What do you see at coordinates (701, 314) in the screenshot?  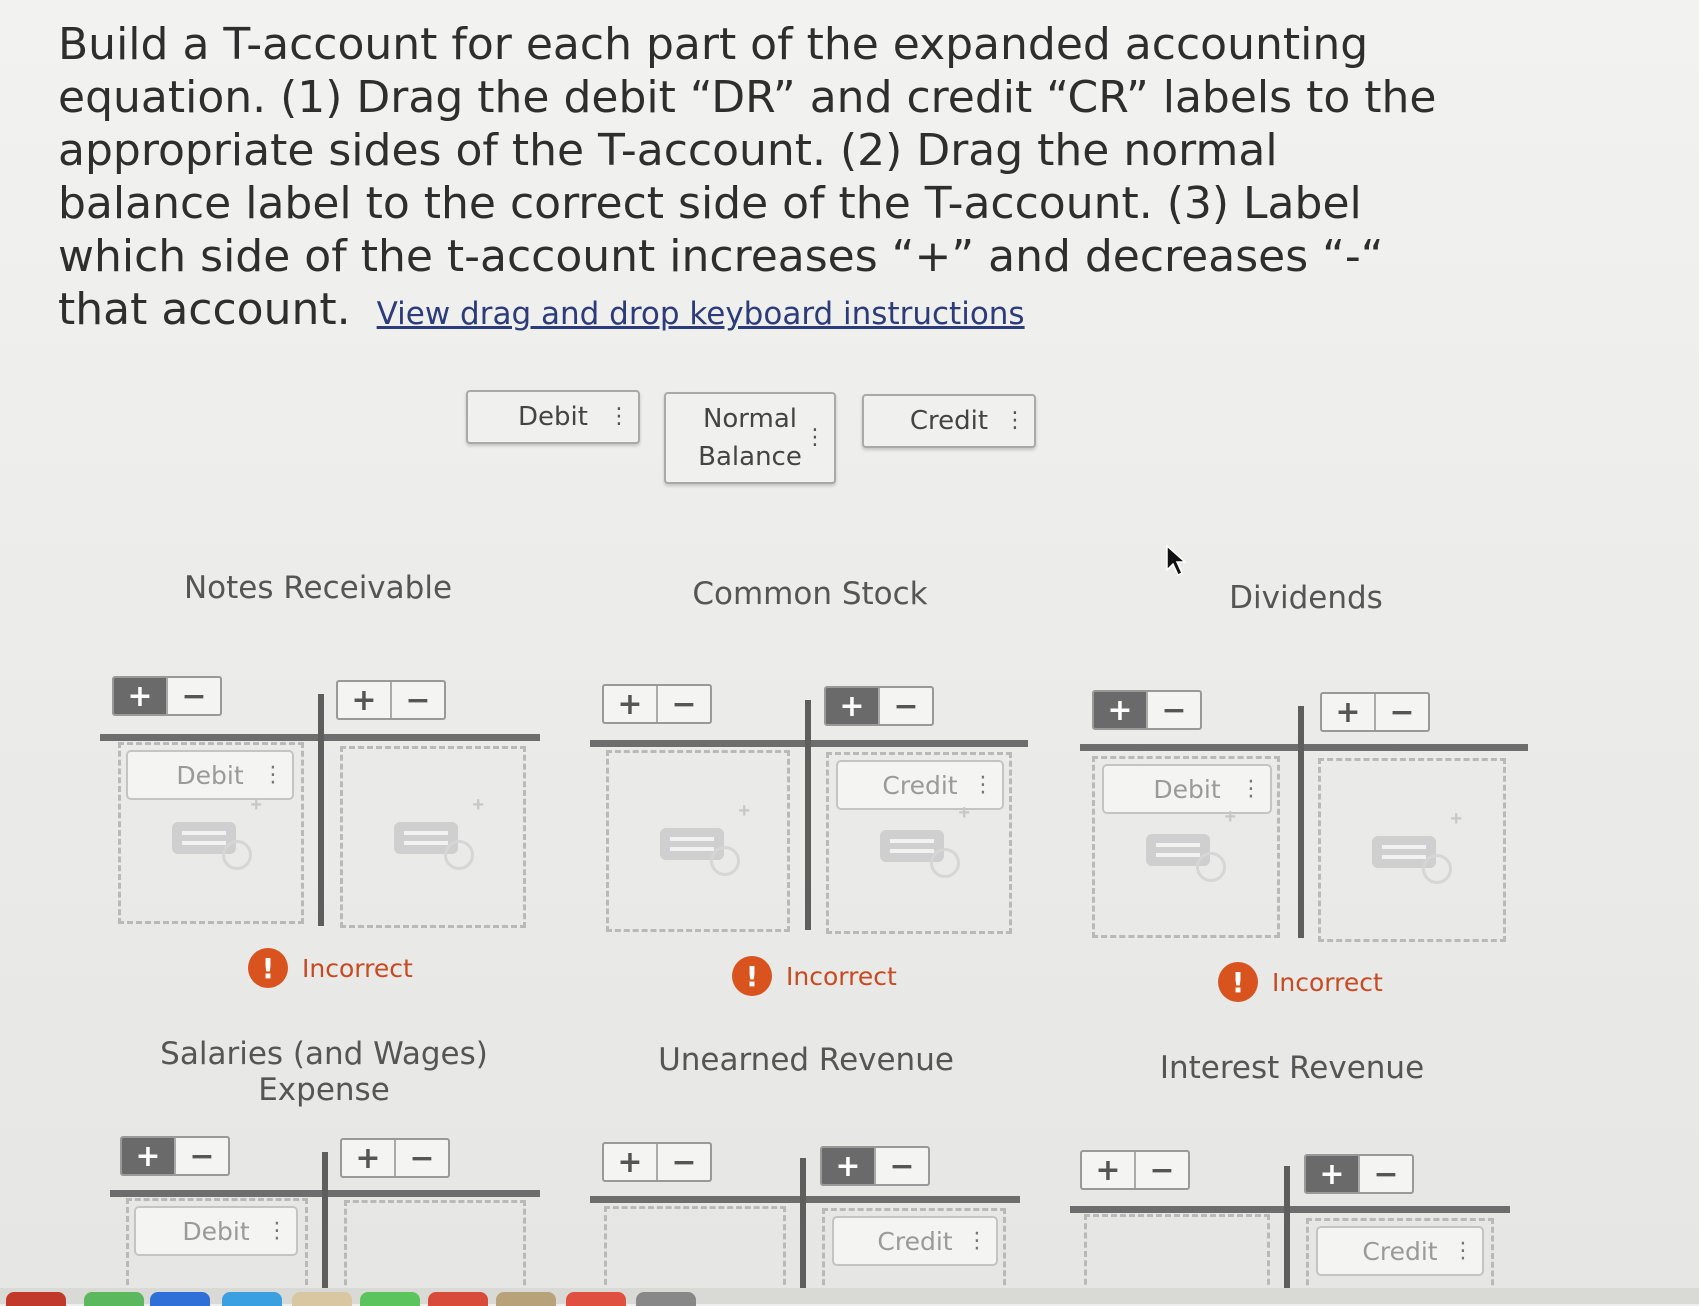 I see `keyboard-instructions-link: View drag and drop keyboard instructions` at bounding box center [701, 314].